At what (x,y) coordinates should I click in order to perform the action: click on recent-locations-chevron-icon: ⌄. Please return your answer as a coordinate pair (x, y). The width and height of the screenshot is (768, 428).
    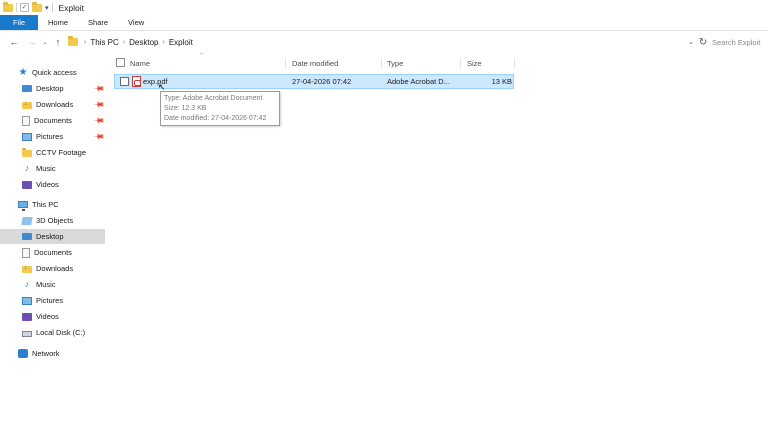
    Looking at the image, I should click on (45, 42).